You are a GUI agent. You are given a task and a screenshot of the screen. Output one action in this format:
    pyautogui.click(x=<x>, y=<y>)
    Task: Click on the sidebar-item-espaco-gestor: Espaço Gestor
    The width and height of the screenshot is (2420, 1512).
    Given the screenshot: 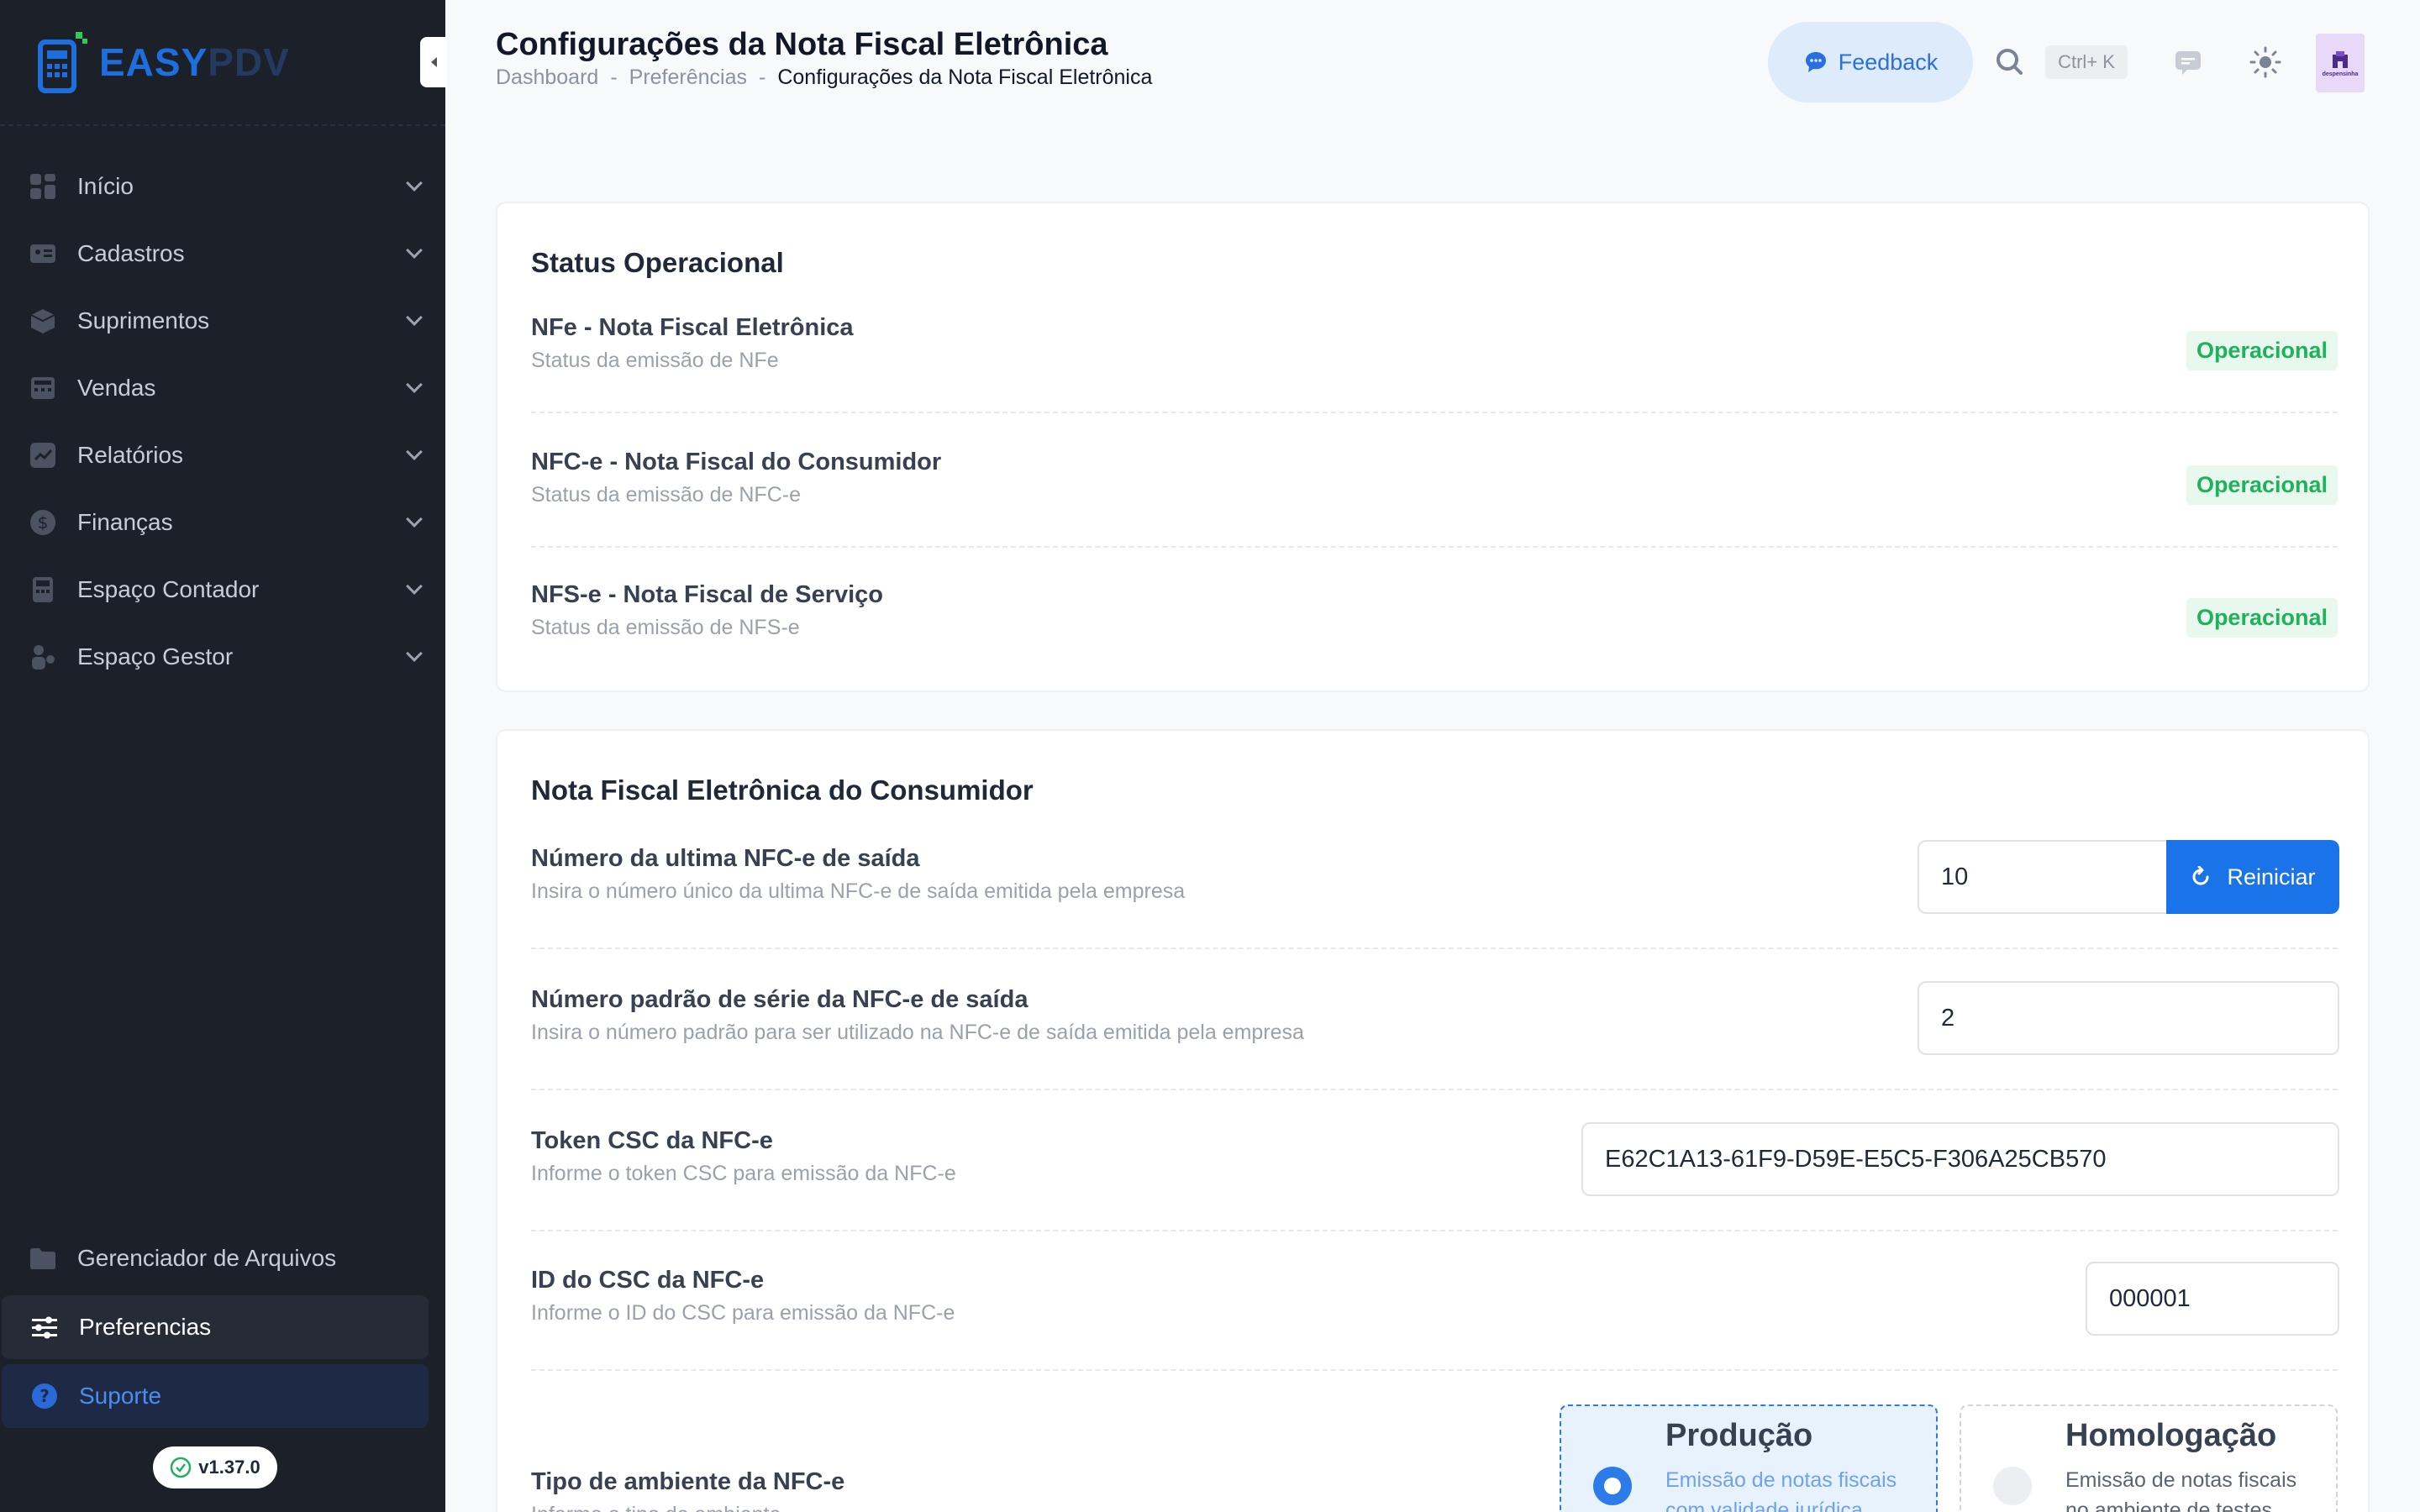 What is the action you would take?
    pyautogui.click(x=223, y=656)
    